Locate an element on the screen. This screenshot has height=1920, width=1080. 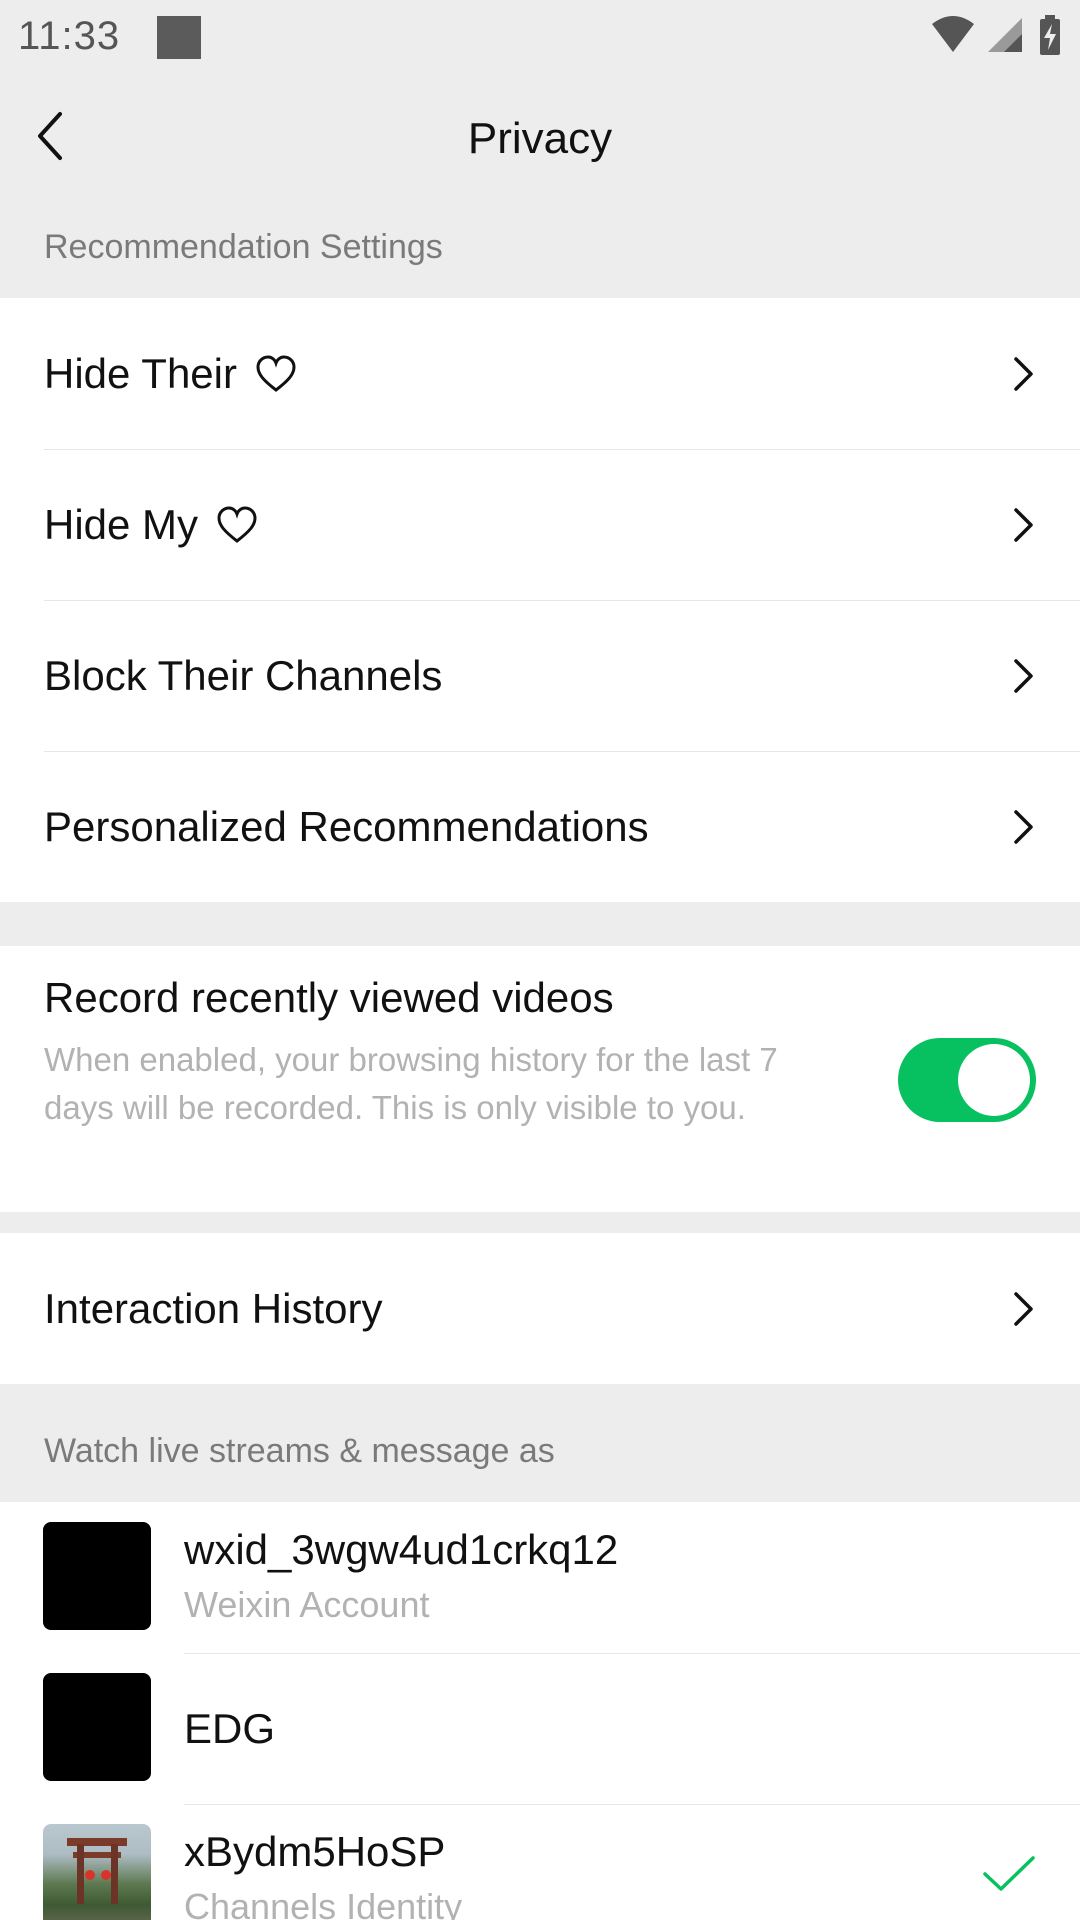
account-name: xBydm5HoSP is located at coordinates (315, 1851).